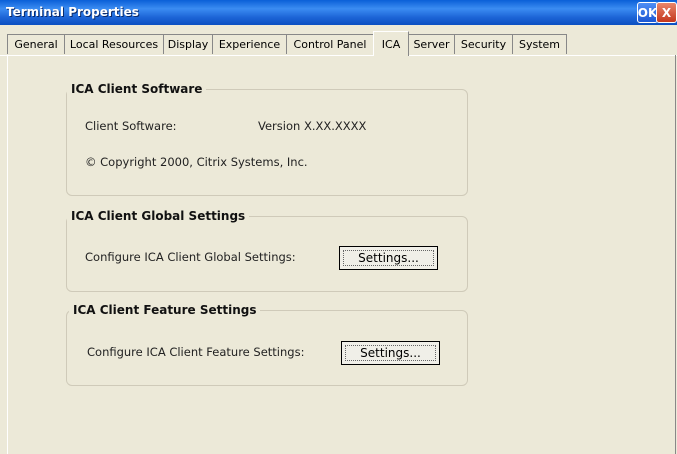 This screenshot has width=677, height=454. What do you see at coordinates (72, 12) in the screenshot?
I see `window-title: Terminal Properties` at bounding box center [72, 12].